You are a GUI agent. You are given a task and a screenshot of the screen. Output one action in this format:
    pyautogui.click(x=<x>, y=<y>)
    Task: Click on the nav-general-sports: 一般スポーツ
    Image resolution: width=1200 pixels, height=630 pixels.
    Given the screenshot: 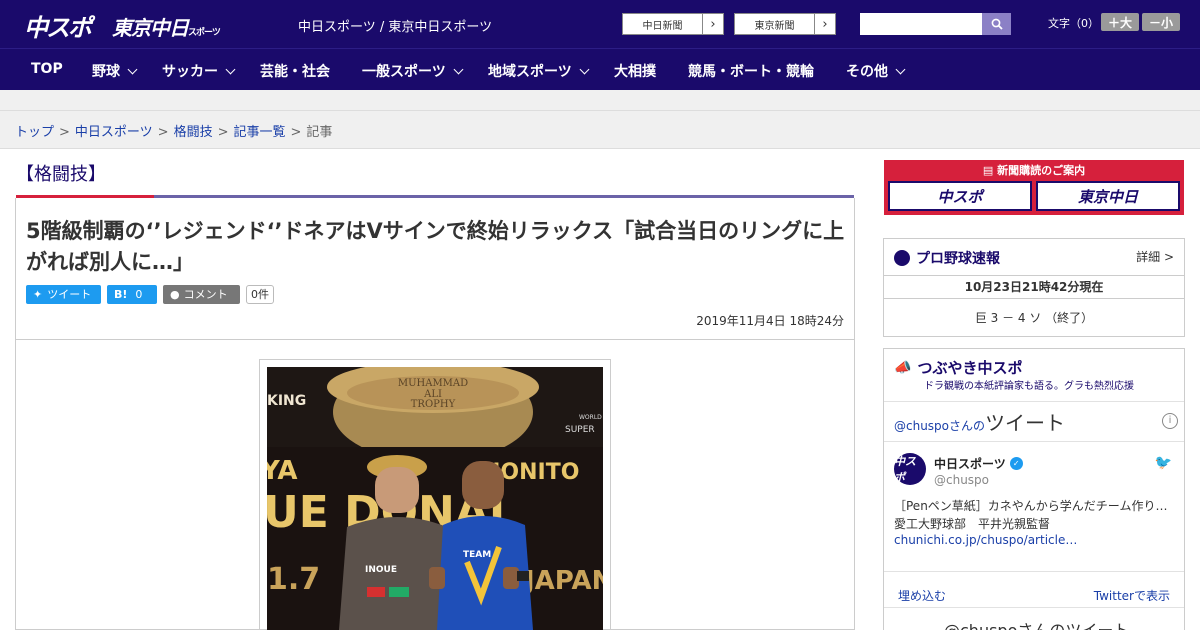 What is the action you would take?
    pyautogui.click(x=413, y=71)
    